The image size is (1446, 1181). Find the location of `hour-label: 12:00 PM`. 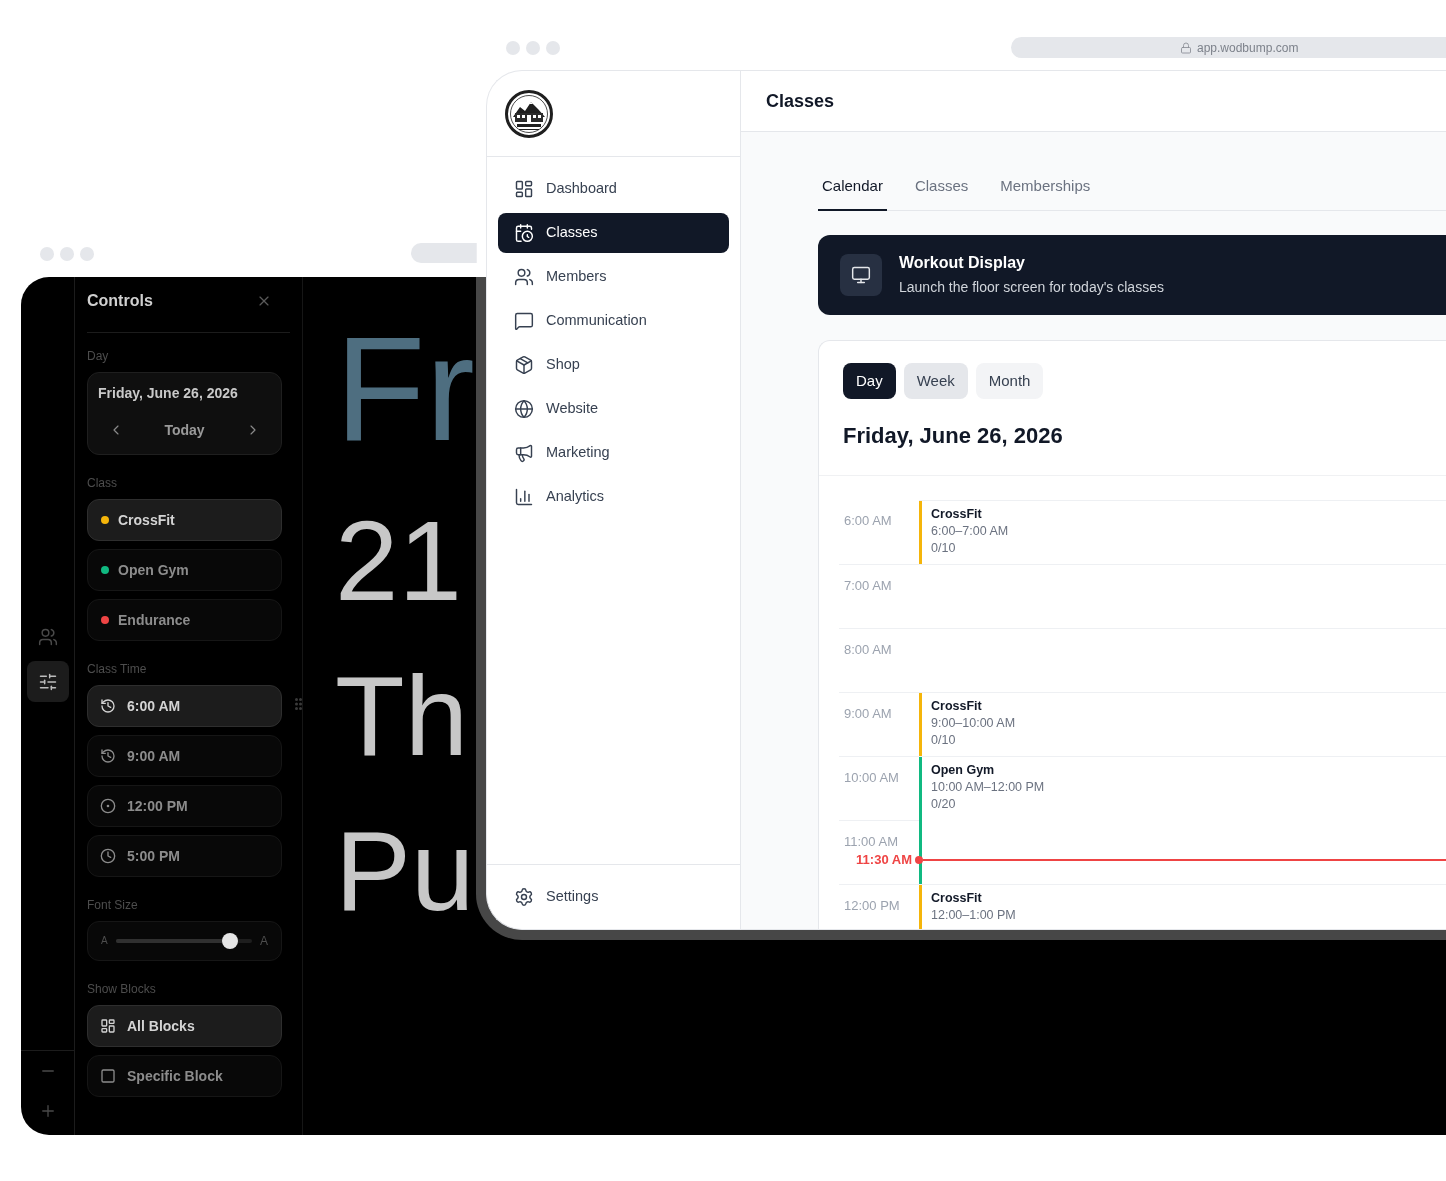

hour-label: 12:00 PM is located at coordinates (872, 905).